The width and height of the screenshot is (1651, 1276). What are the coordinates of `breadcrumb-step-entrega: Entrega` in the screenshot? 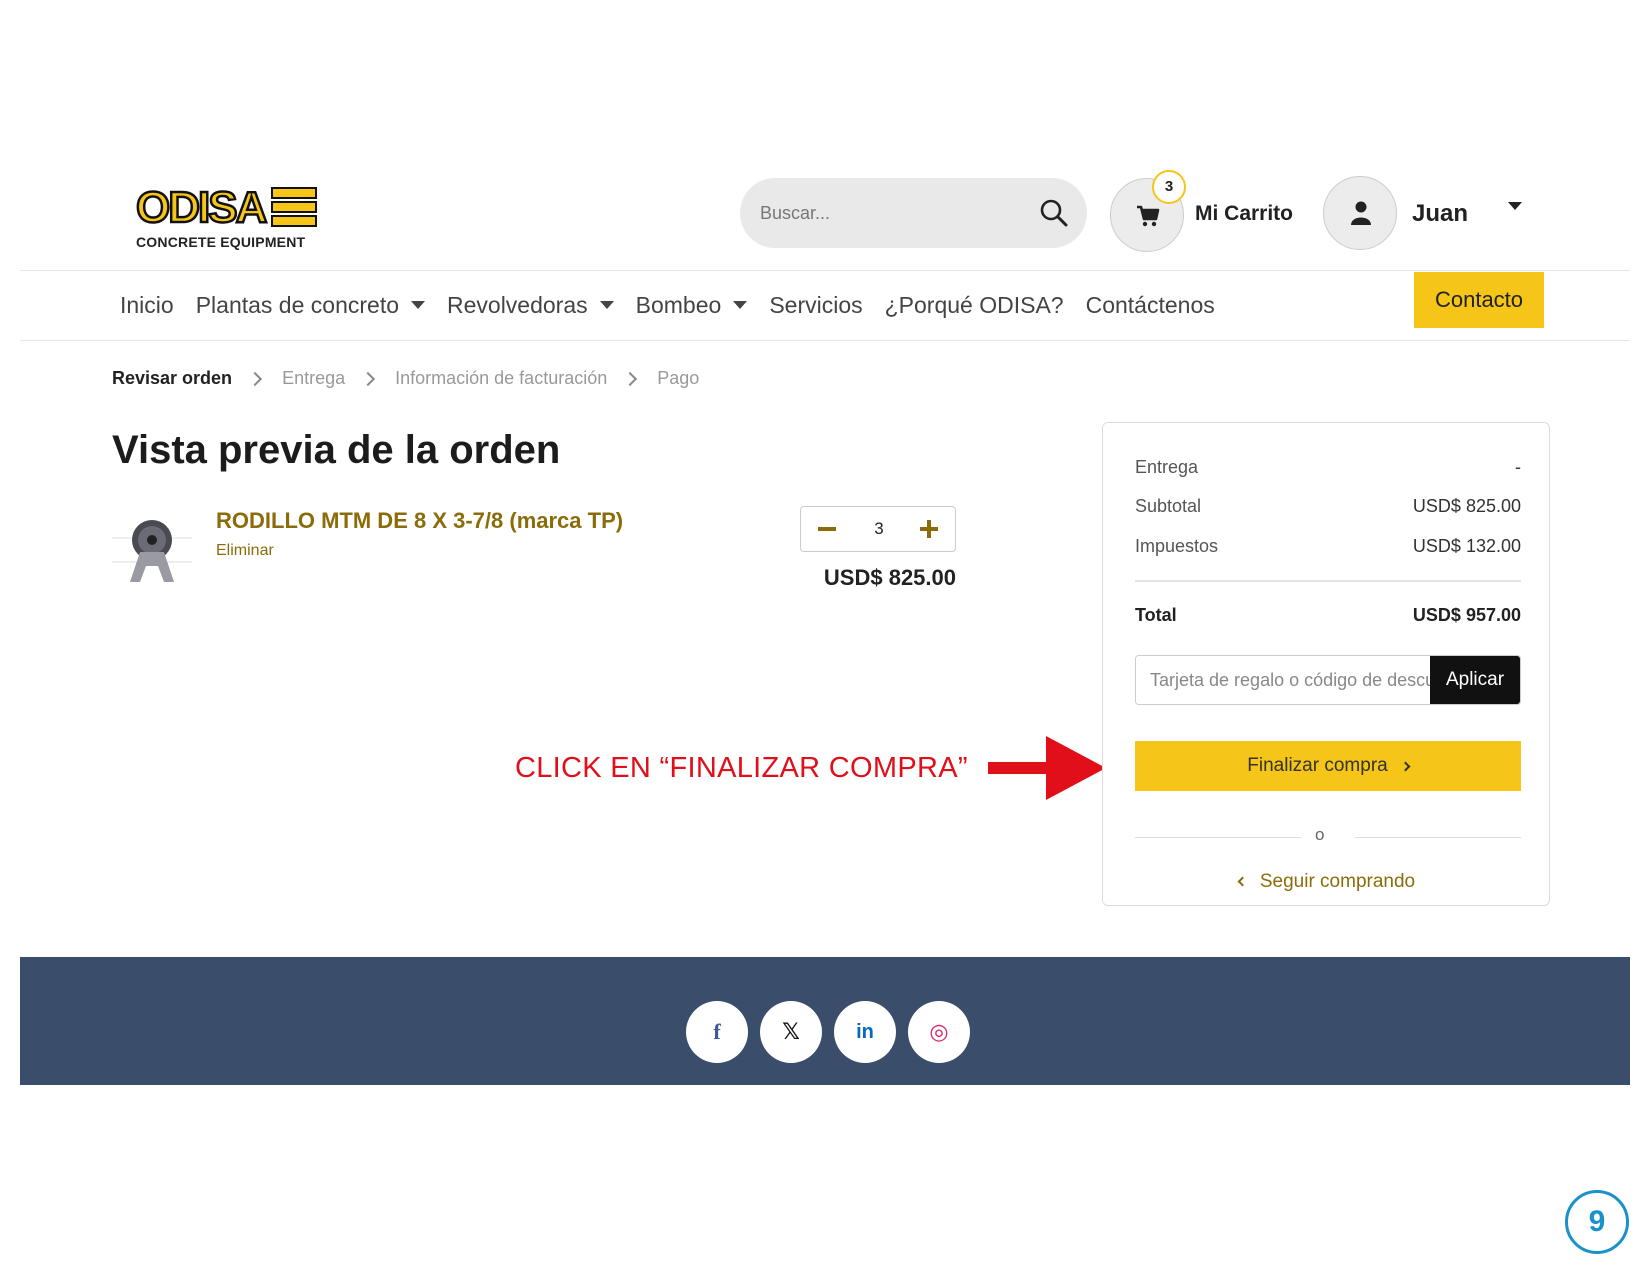 It's located at (314, 378).